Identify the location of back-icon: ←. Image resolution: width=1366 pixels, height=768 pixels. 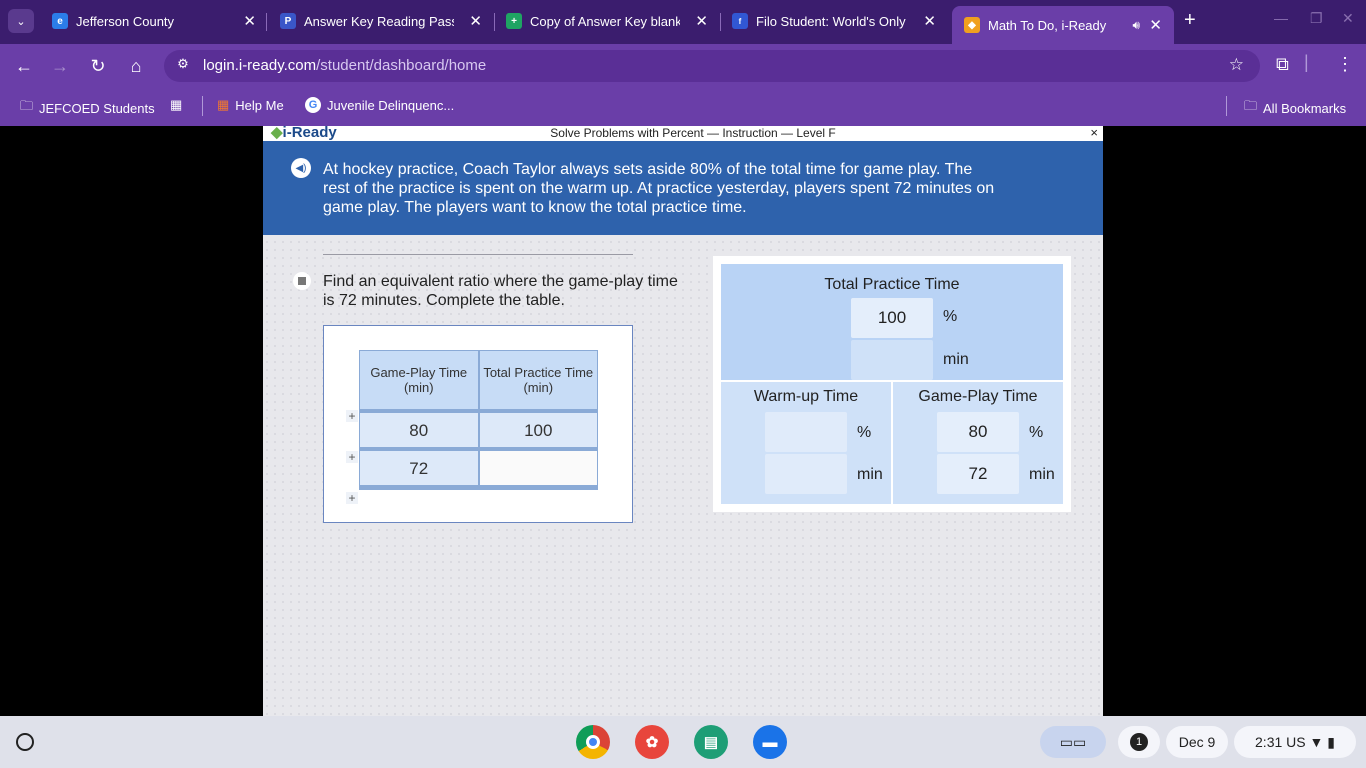
(24, 66).